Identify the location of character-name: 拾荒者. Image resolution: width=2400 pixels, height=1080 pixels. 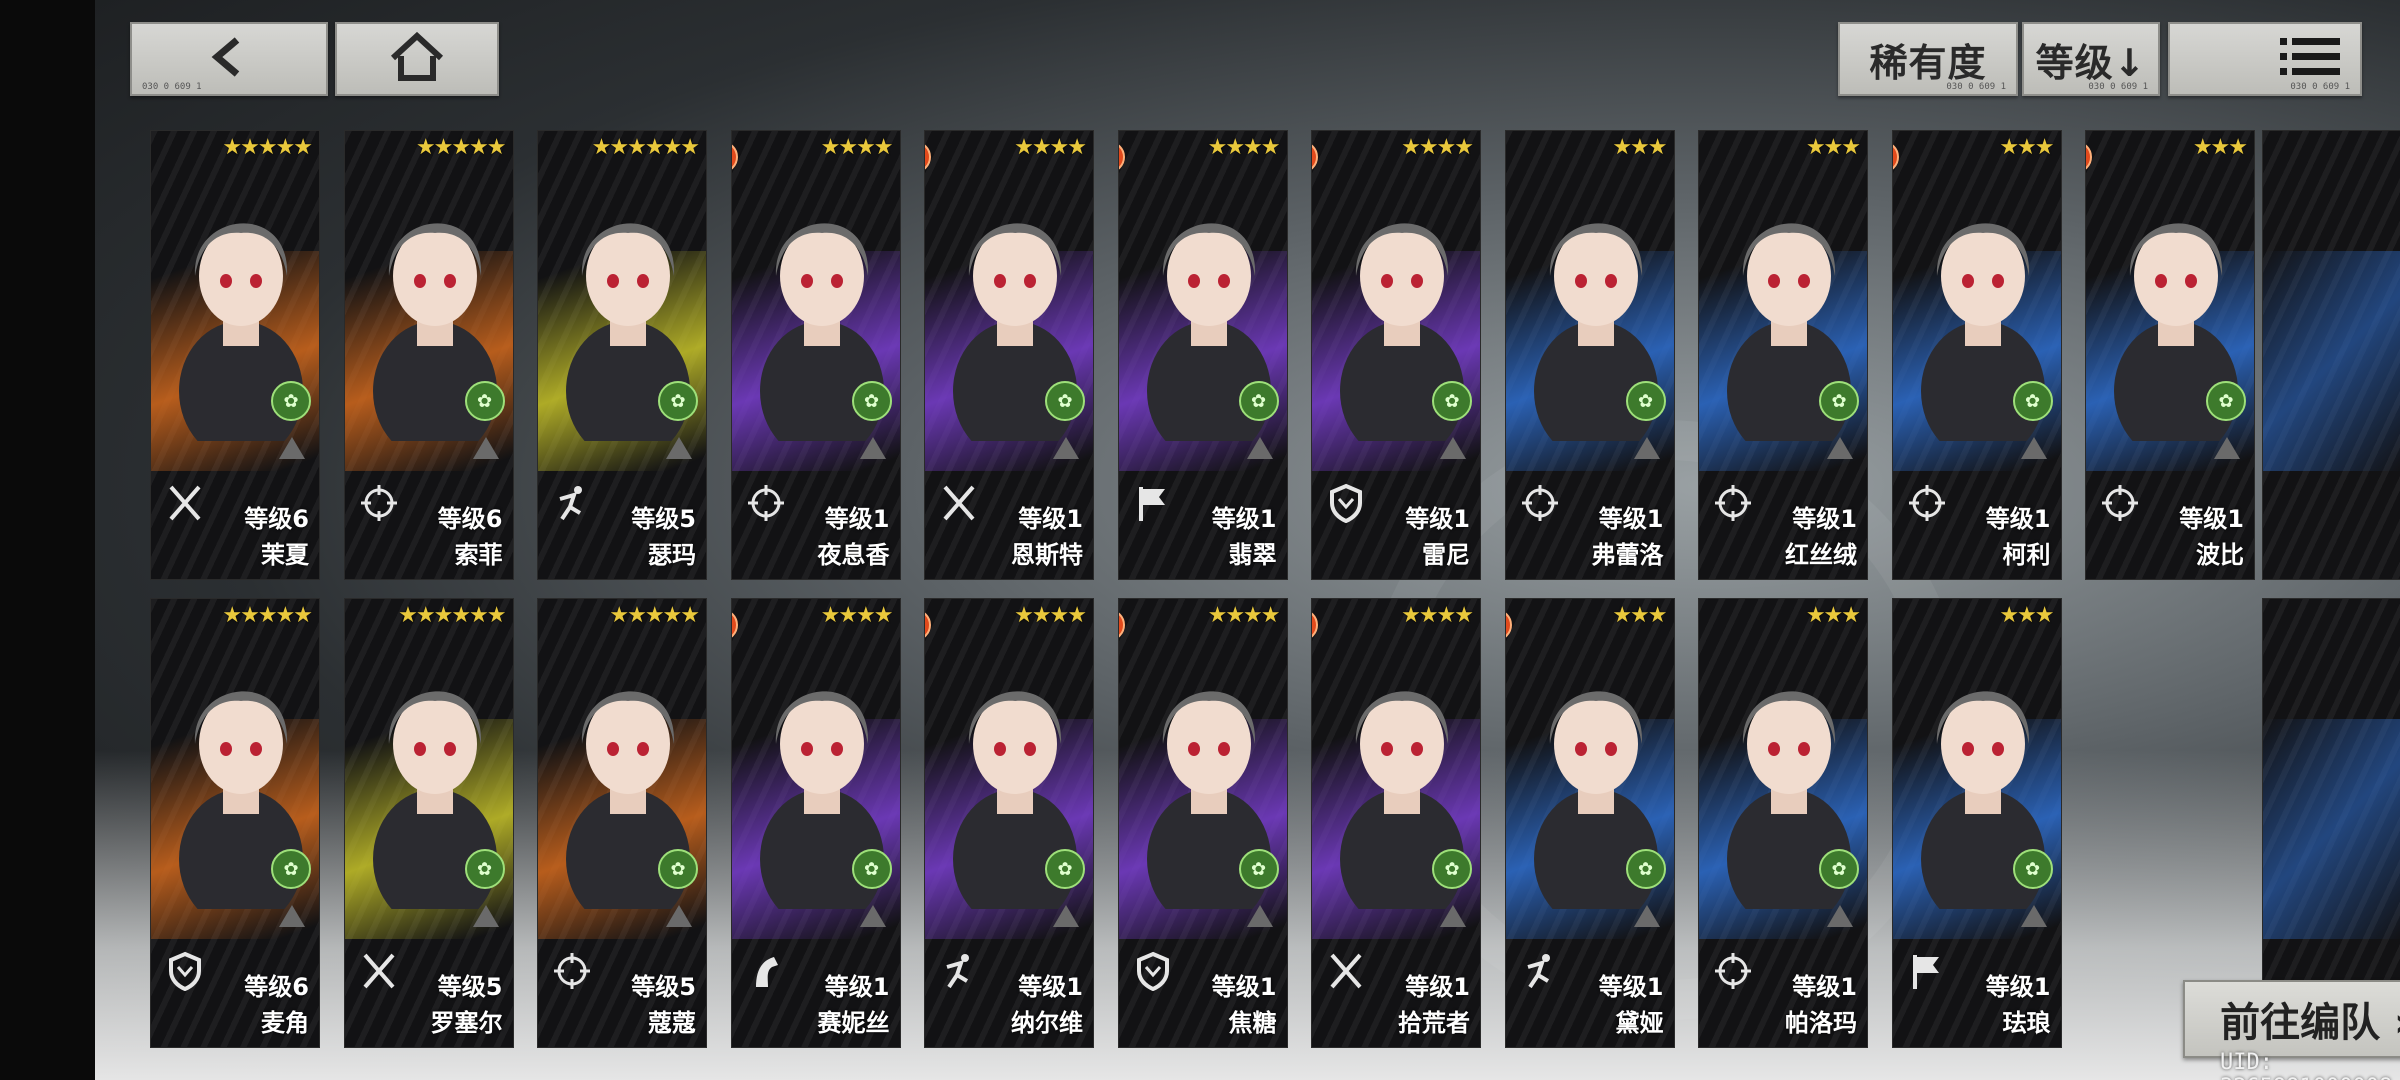
(1434, 1023).